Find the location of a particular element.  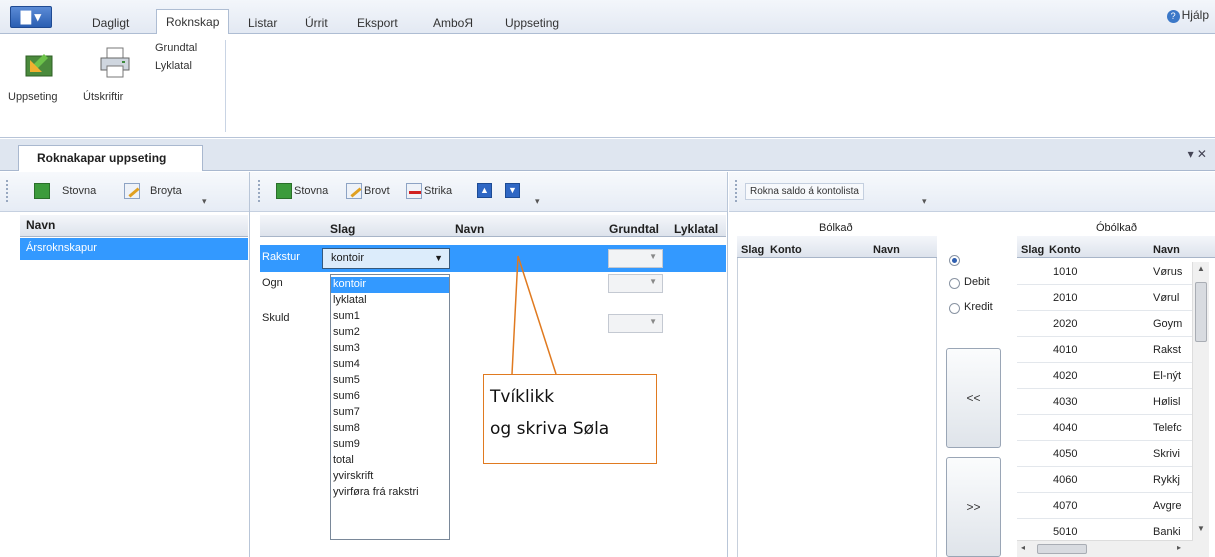

table-row: Rakstur kontoir ▼ ▼ is located at coordinates (493, 258).